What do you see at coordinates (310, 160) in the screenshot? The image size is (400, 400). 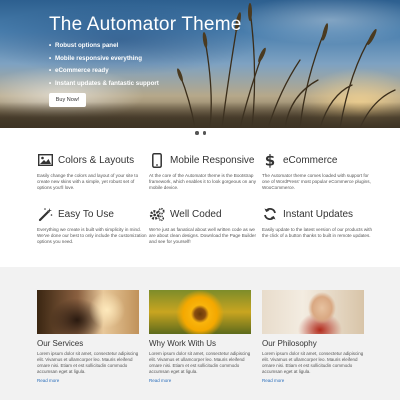 I see `feature-title: eCommerce` at bounding box center [310, 160].